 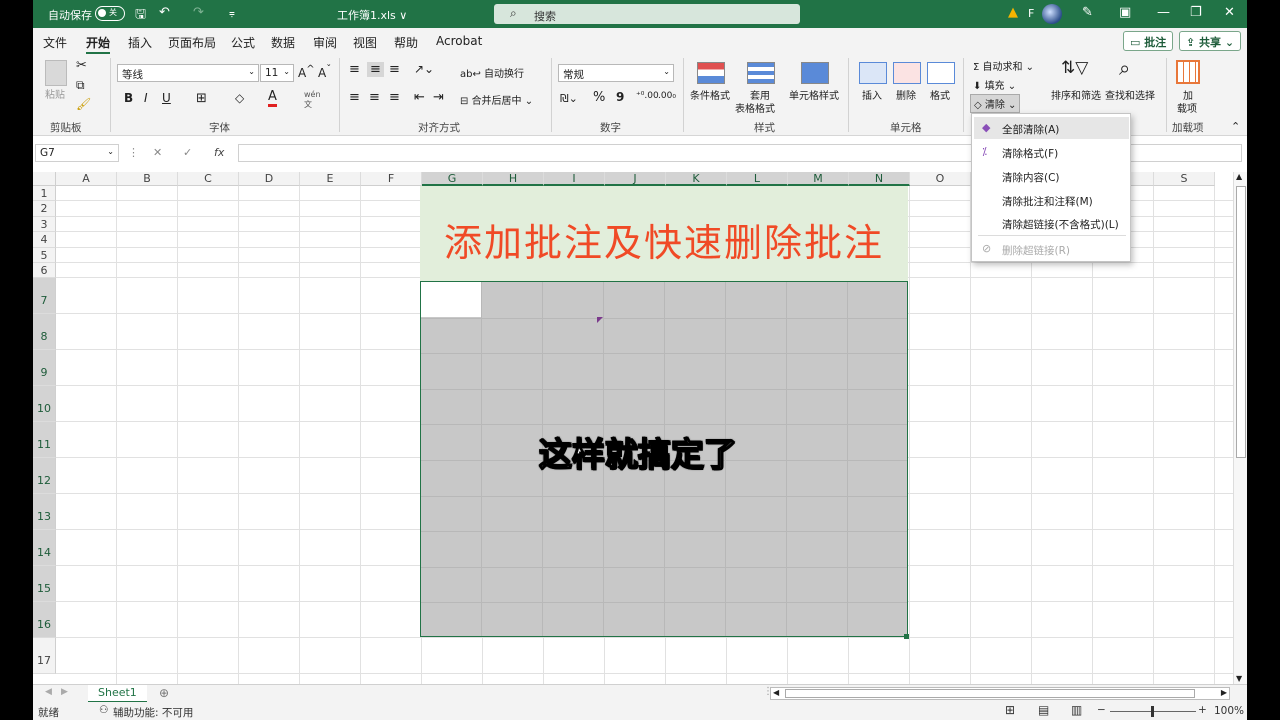 I want to click on underline-button: U, so click(x=166, y=98).